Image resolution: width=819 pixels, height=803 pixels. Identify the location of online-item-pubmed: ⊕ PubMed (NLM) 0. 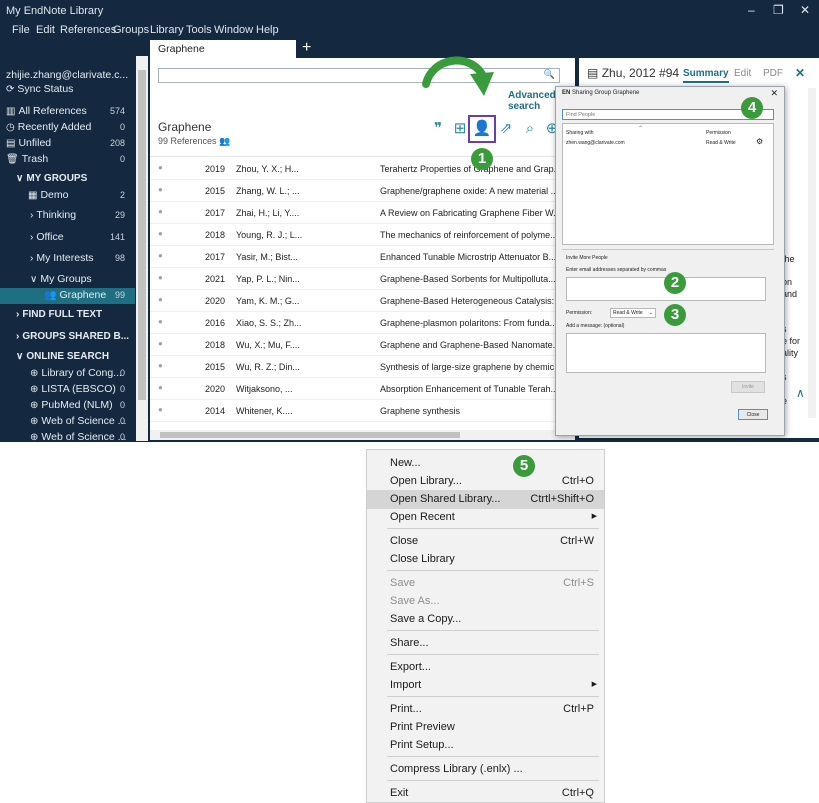
(67, 406).